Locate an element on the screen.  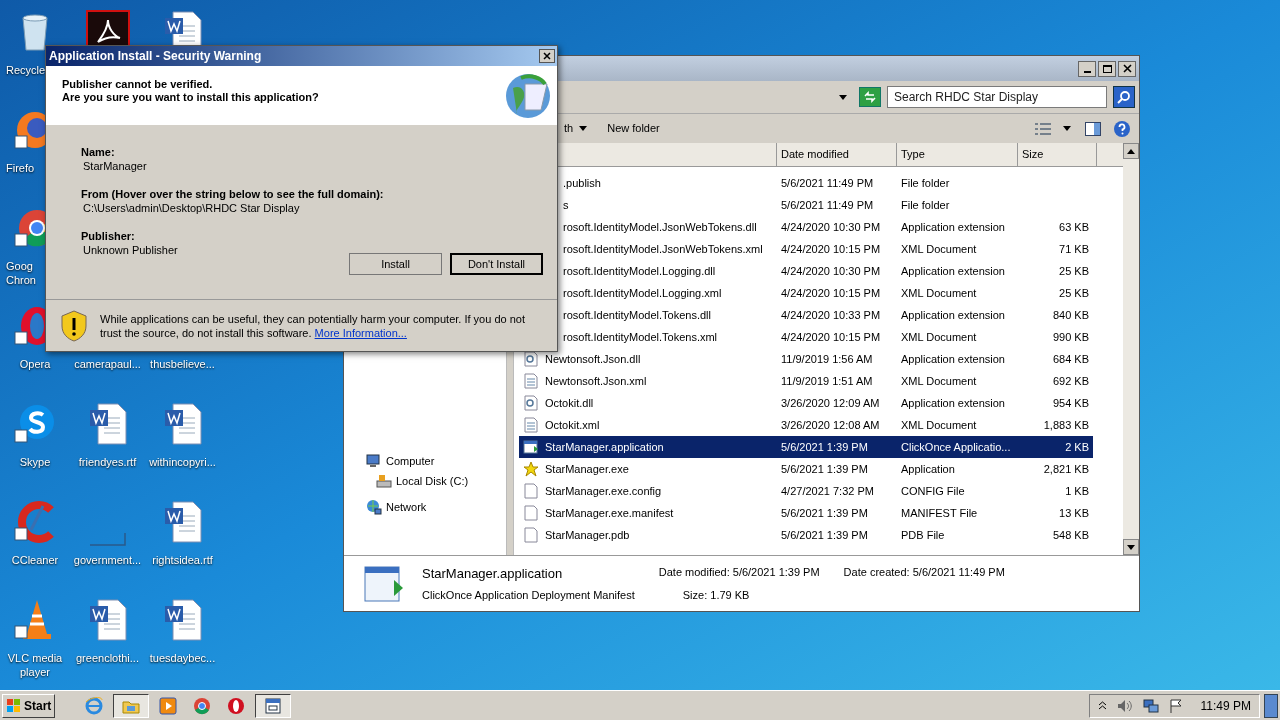
file-type: Application is located at coordinates (928, 469).